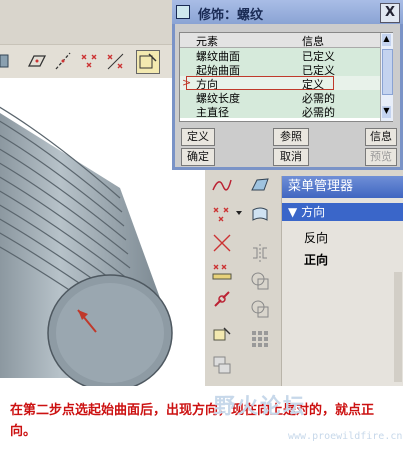 This screenshot has height=450, width=403. I want to click on view-cube-icon, so click(11, 61).